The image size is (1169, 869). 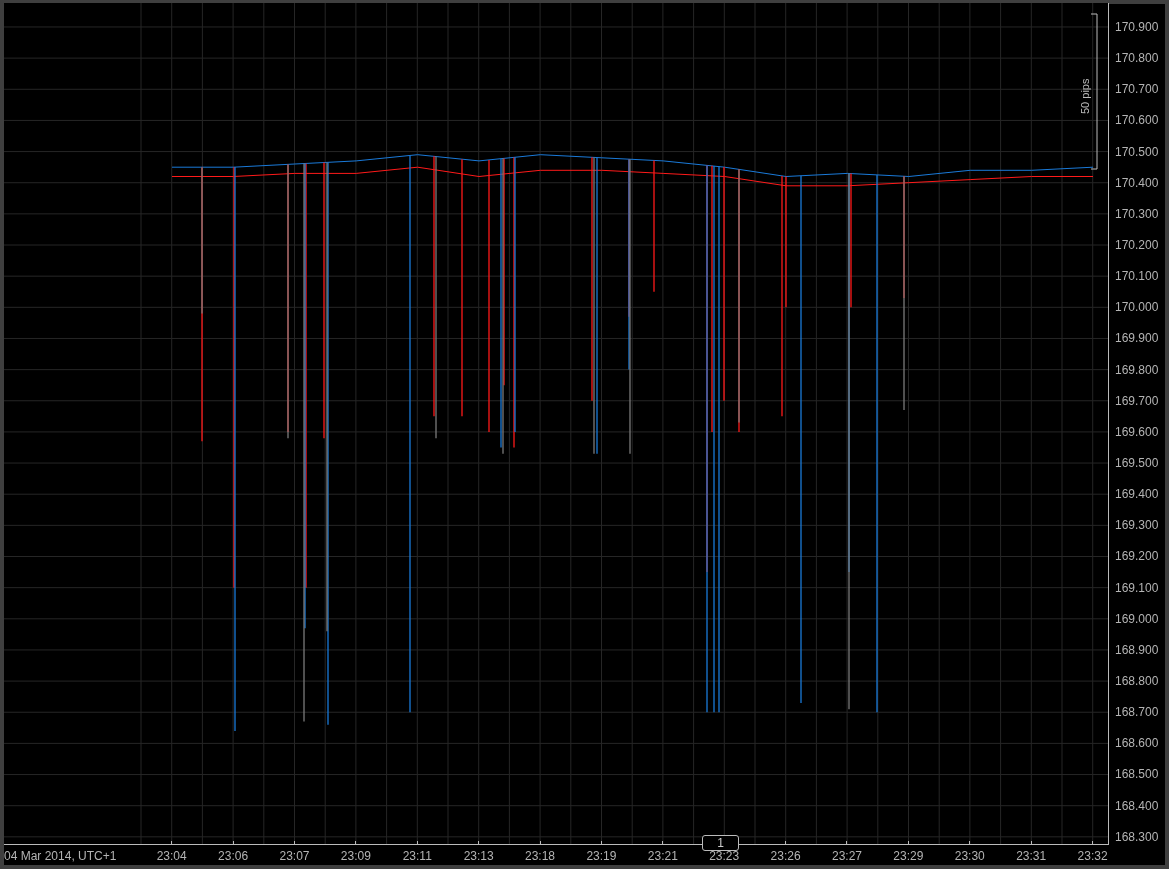 I want to click on price-axis-label: 170.900, so click(x=1137, y=27).